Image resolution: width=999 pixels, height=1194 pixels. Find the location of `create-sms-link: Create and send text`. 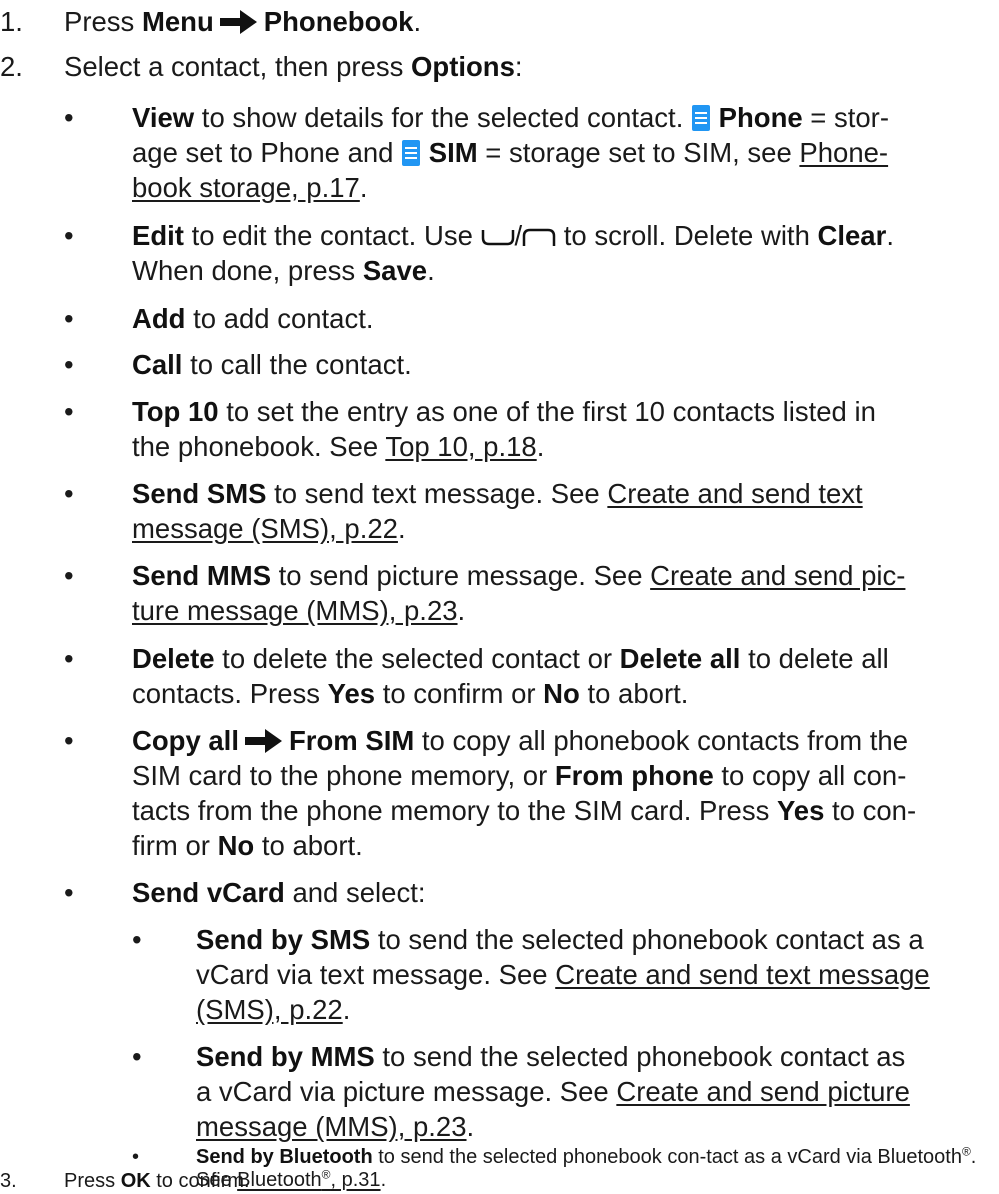

create-sms-link: Create and send text is located at coordinates (734, 493).